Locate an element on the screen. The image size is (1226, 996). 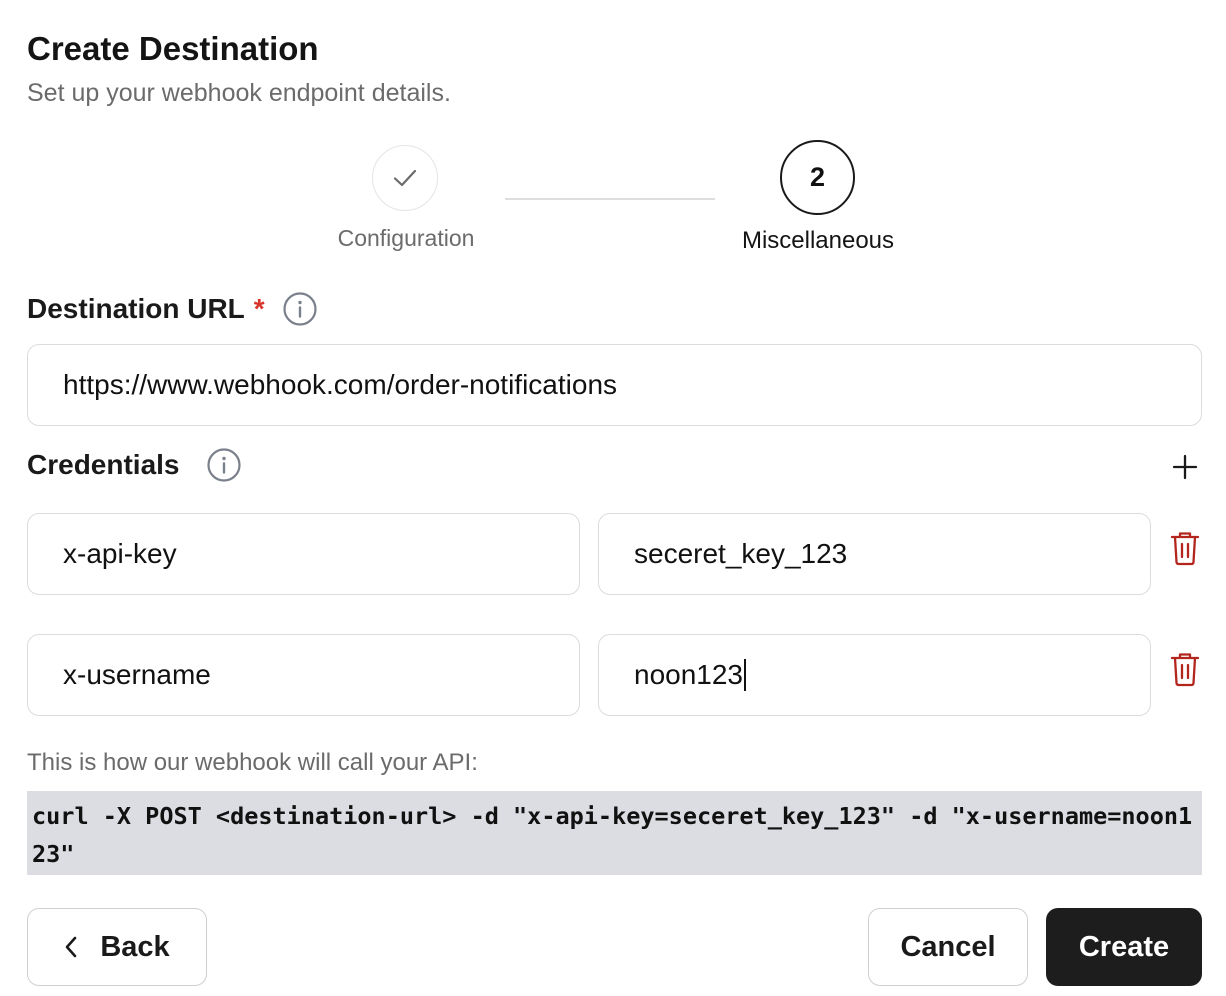
credential-value-text: noon123 is located at coordinates (689, 674).